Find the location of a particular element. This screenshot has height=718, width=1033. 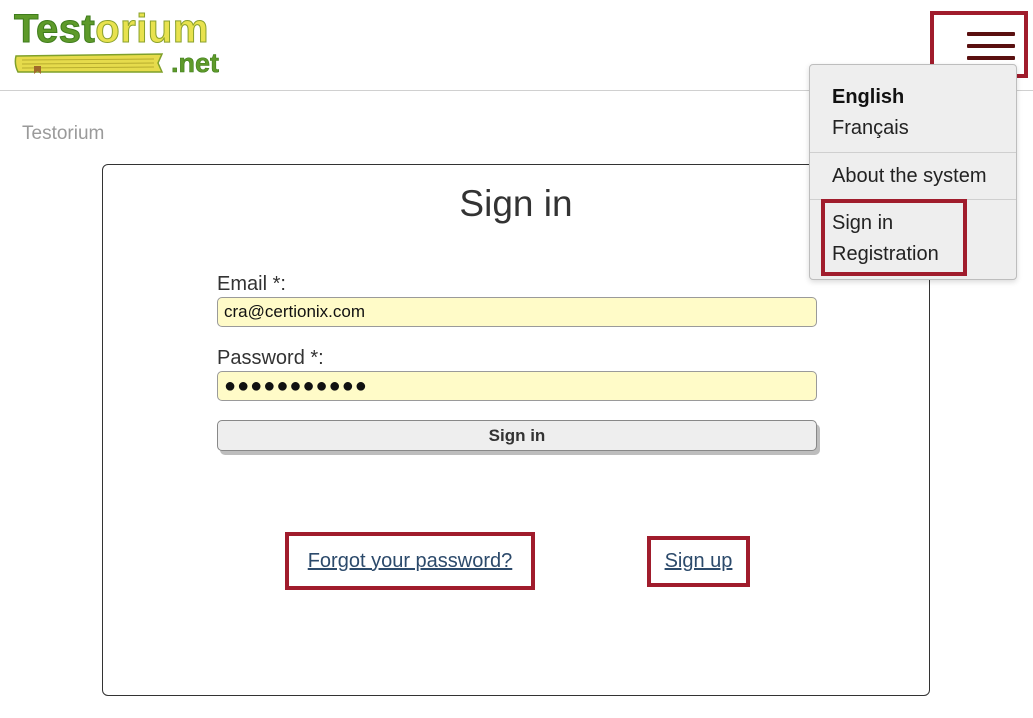

account-menu-highlight is located at coordinates (894, 237).